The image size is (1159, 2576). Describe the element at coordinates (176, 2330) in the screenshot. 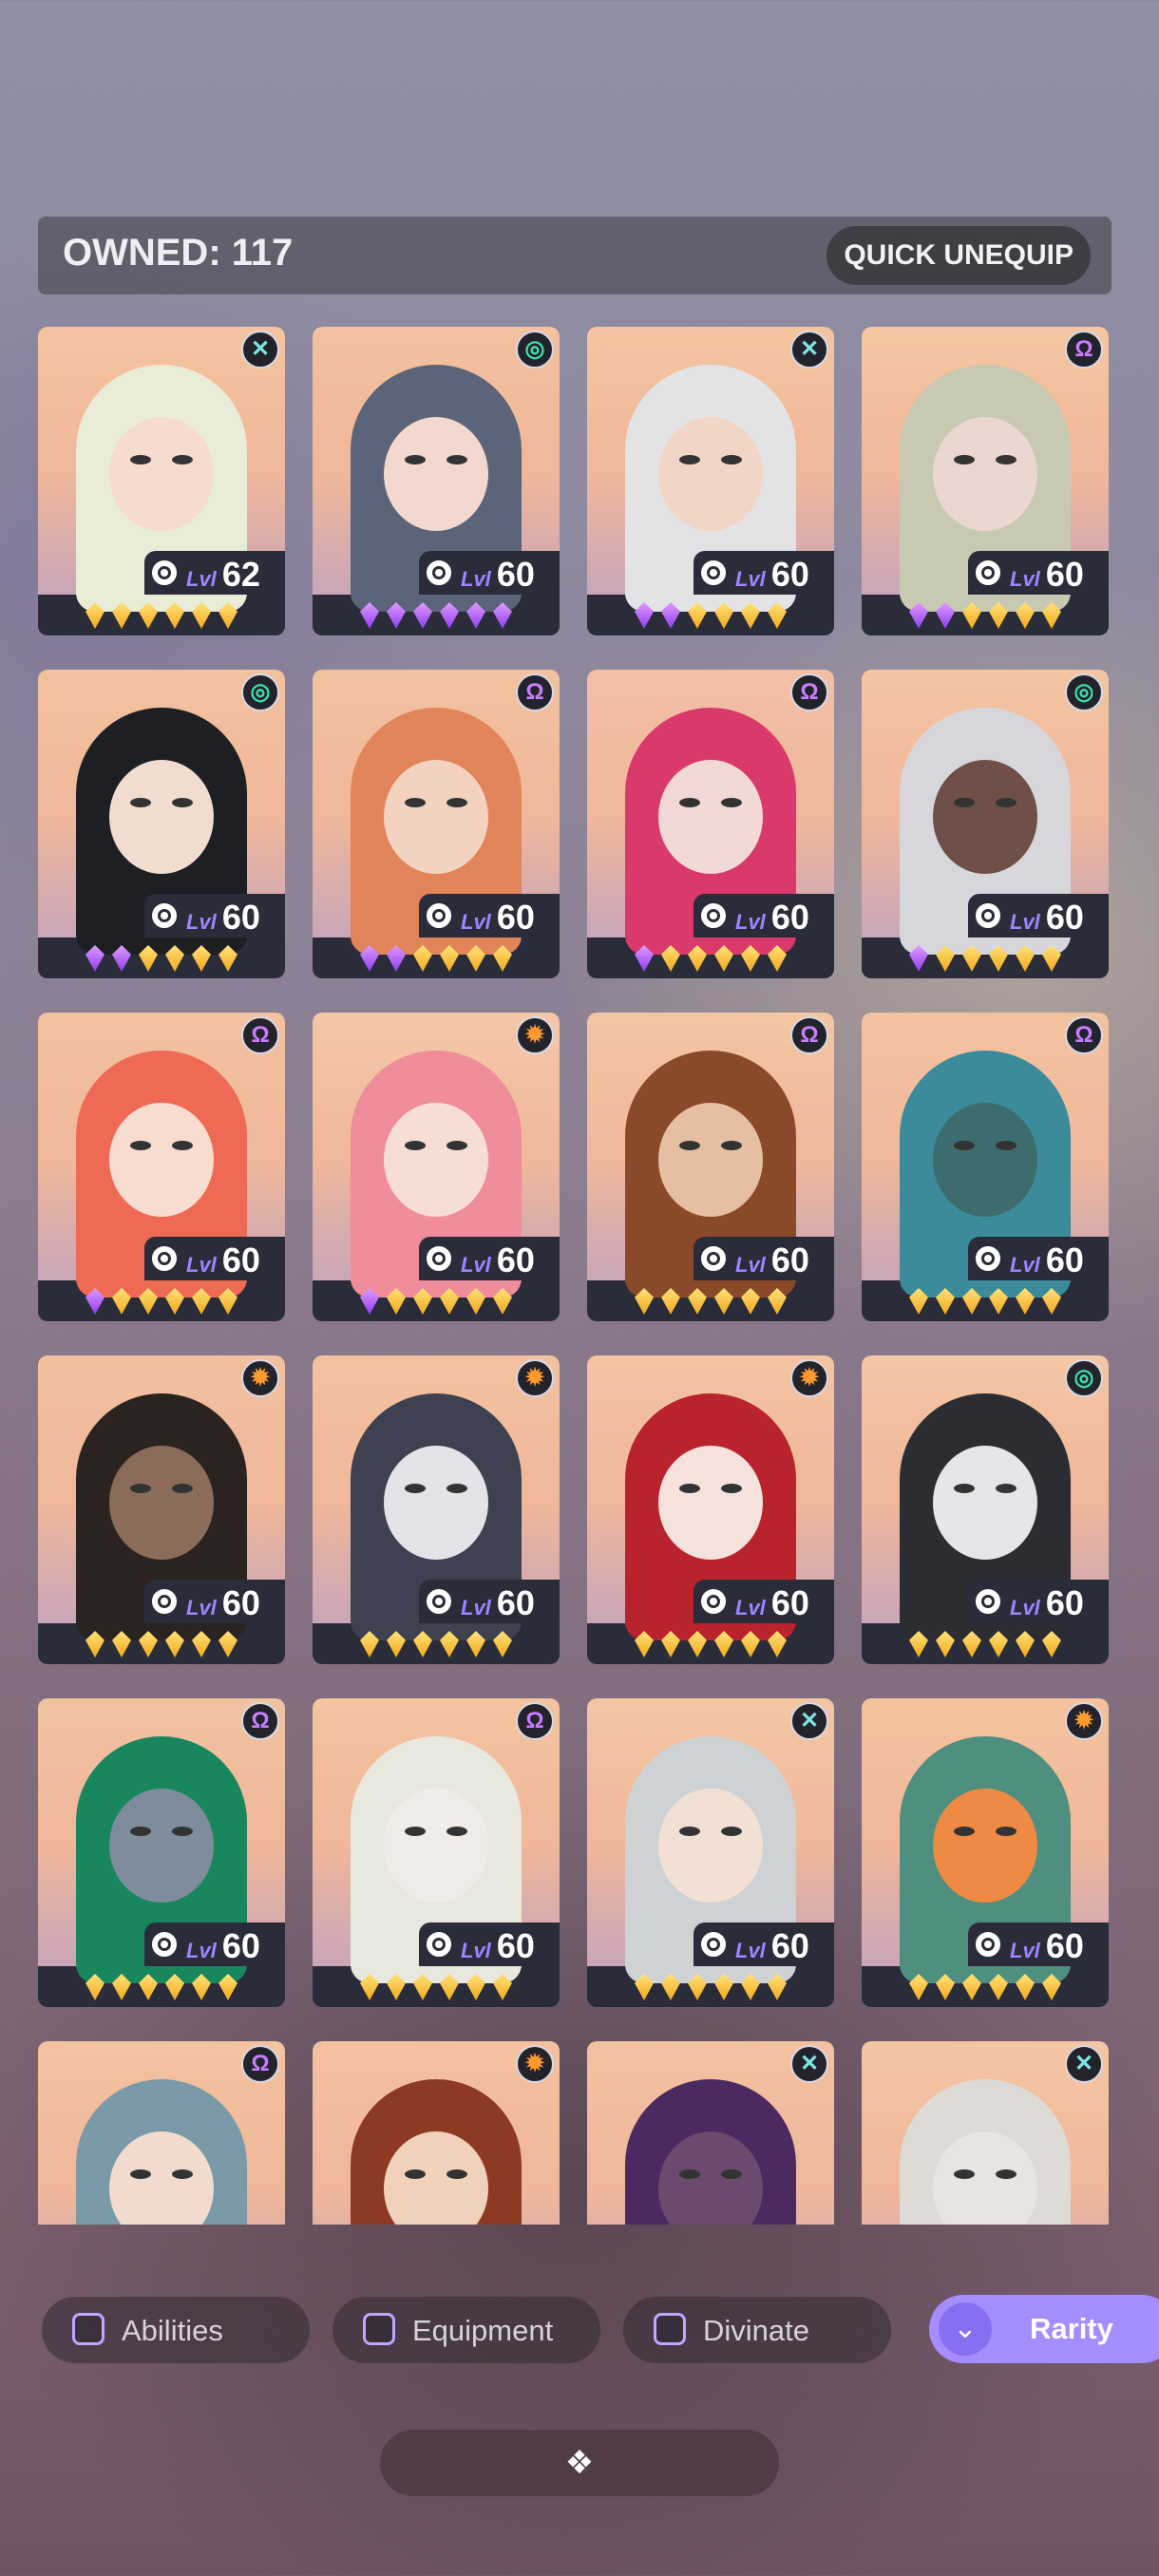

I see `abilities-filter: Abilities` at that location.